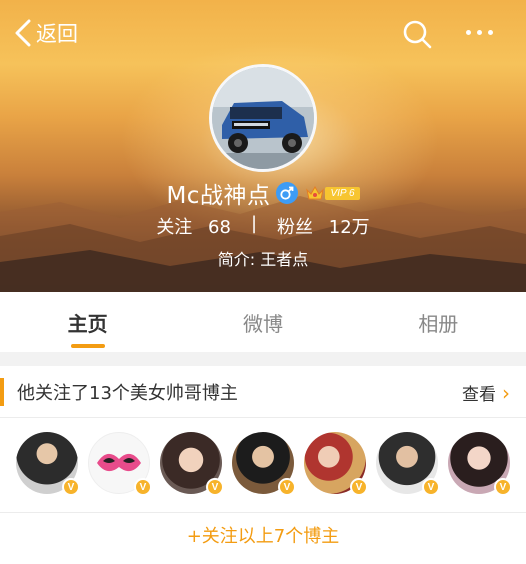 The image size is (526, 564). What do you see at coordinates (218, 196) in the screenshot?
I see `profile-name: Mc战神点` at bounding box center [218, 196].